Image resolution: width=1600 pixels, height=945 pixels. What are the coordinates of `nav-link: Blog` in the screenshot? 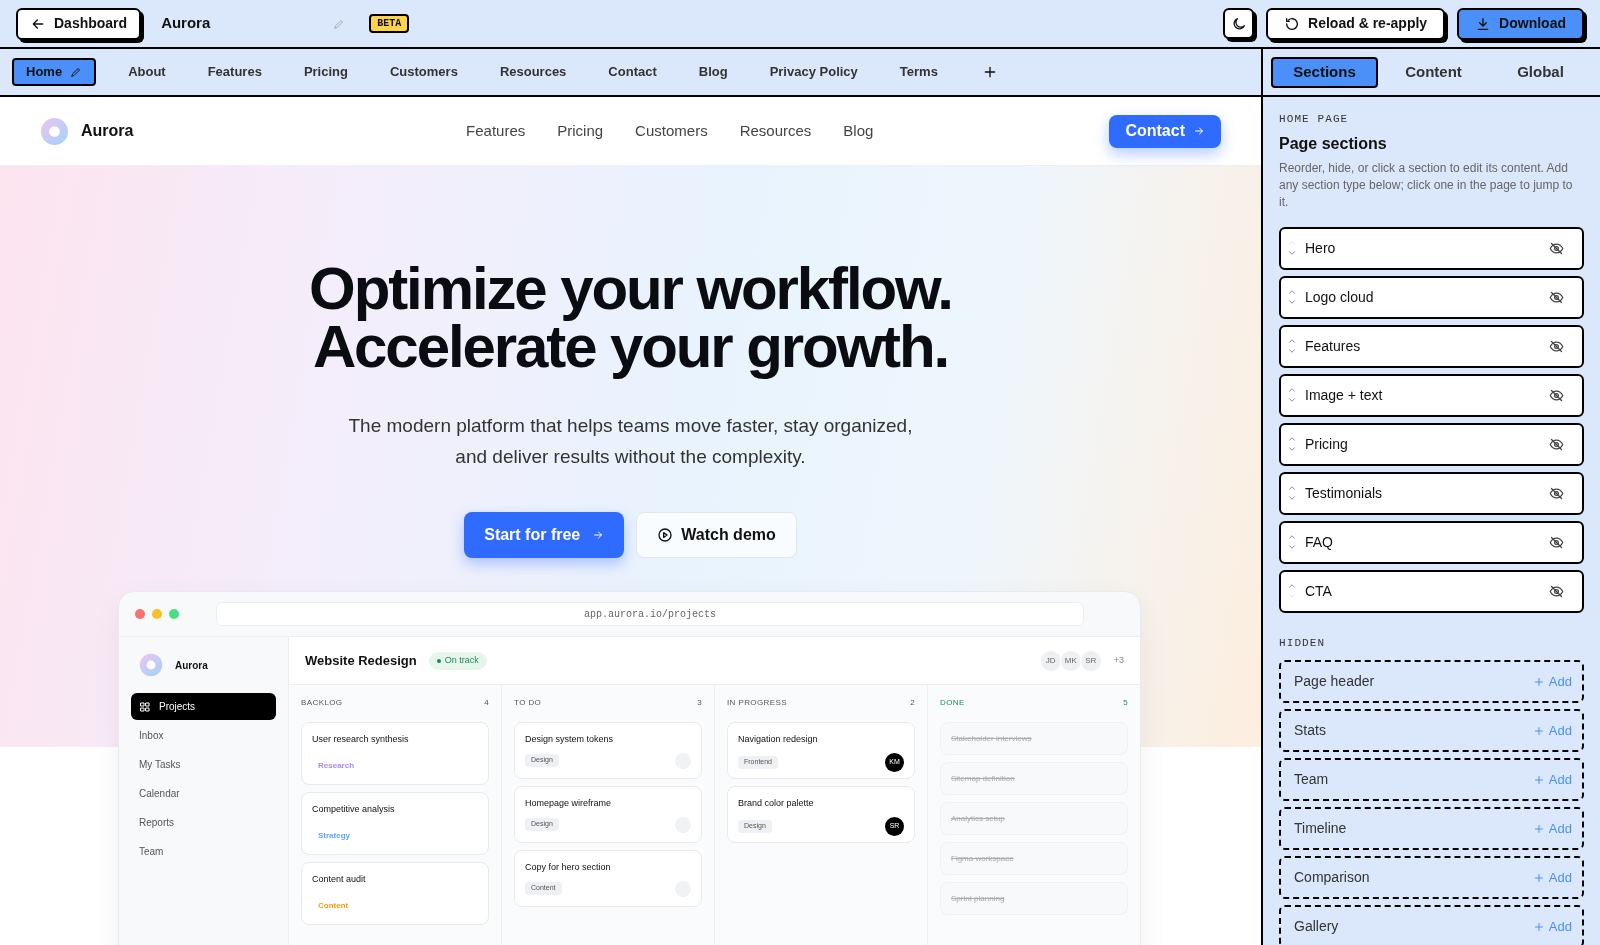 It's located at (858, 131).